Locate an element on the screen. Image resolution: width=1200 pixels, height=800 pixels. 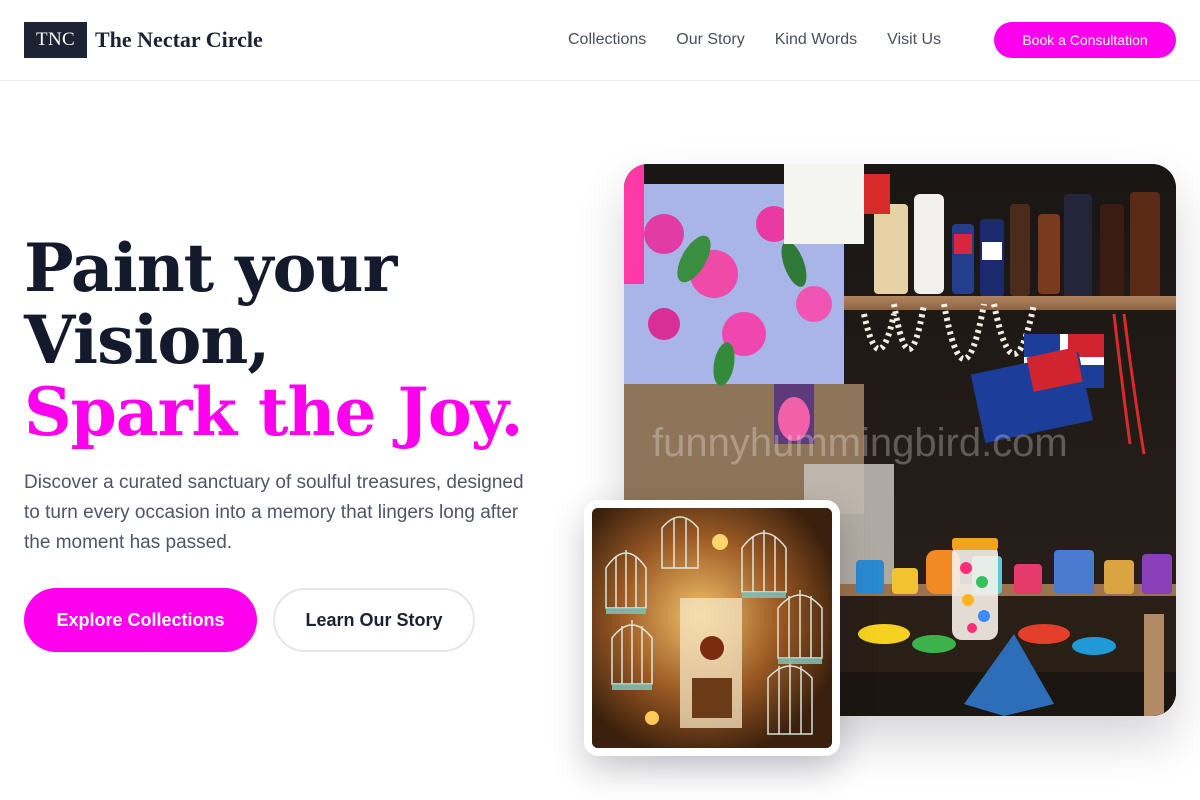
hero-title-line-2: Vision, is located at coordinates (147, 340).